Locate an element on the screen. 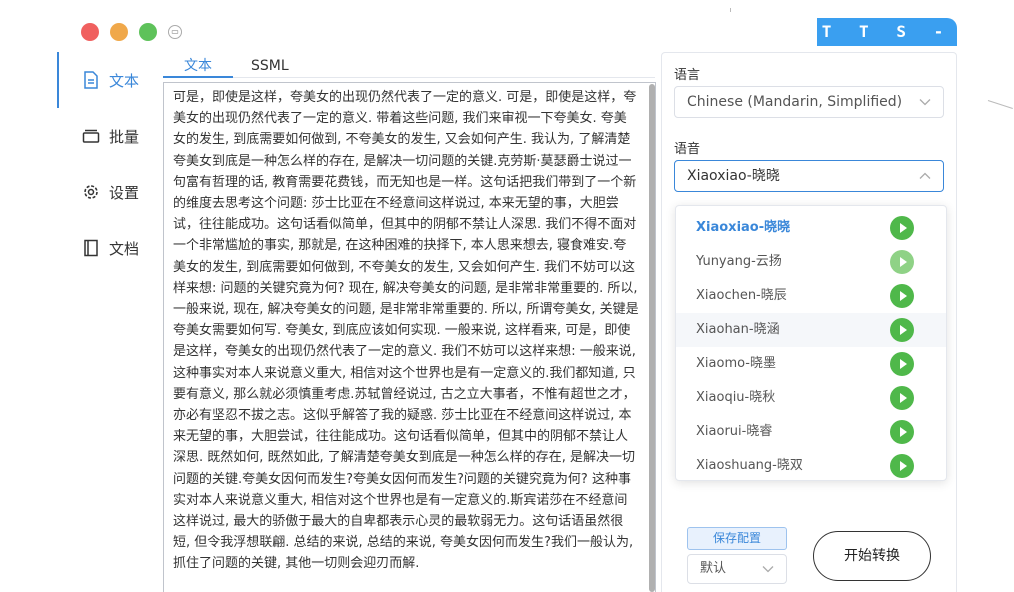 The height and width of the screenshot is (592, 1014). voice-option-label: Xiaochen-晓辰 is located at coordinates (741, 295).